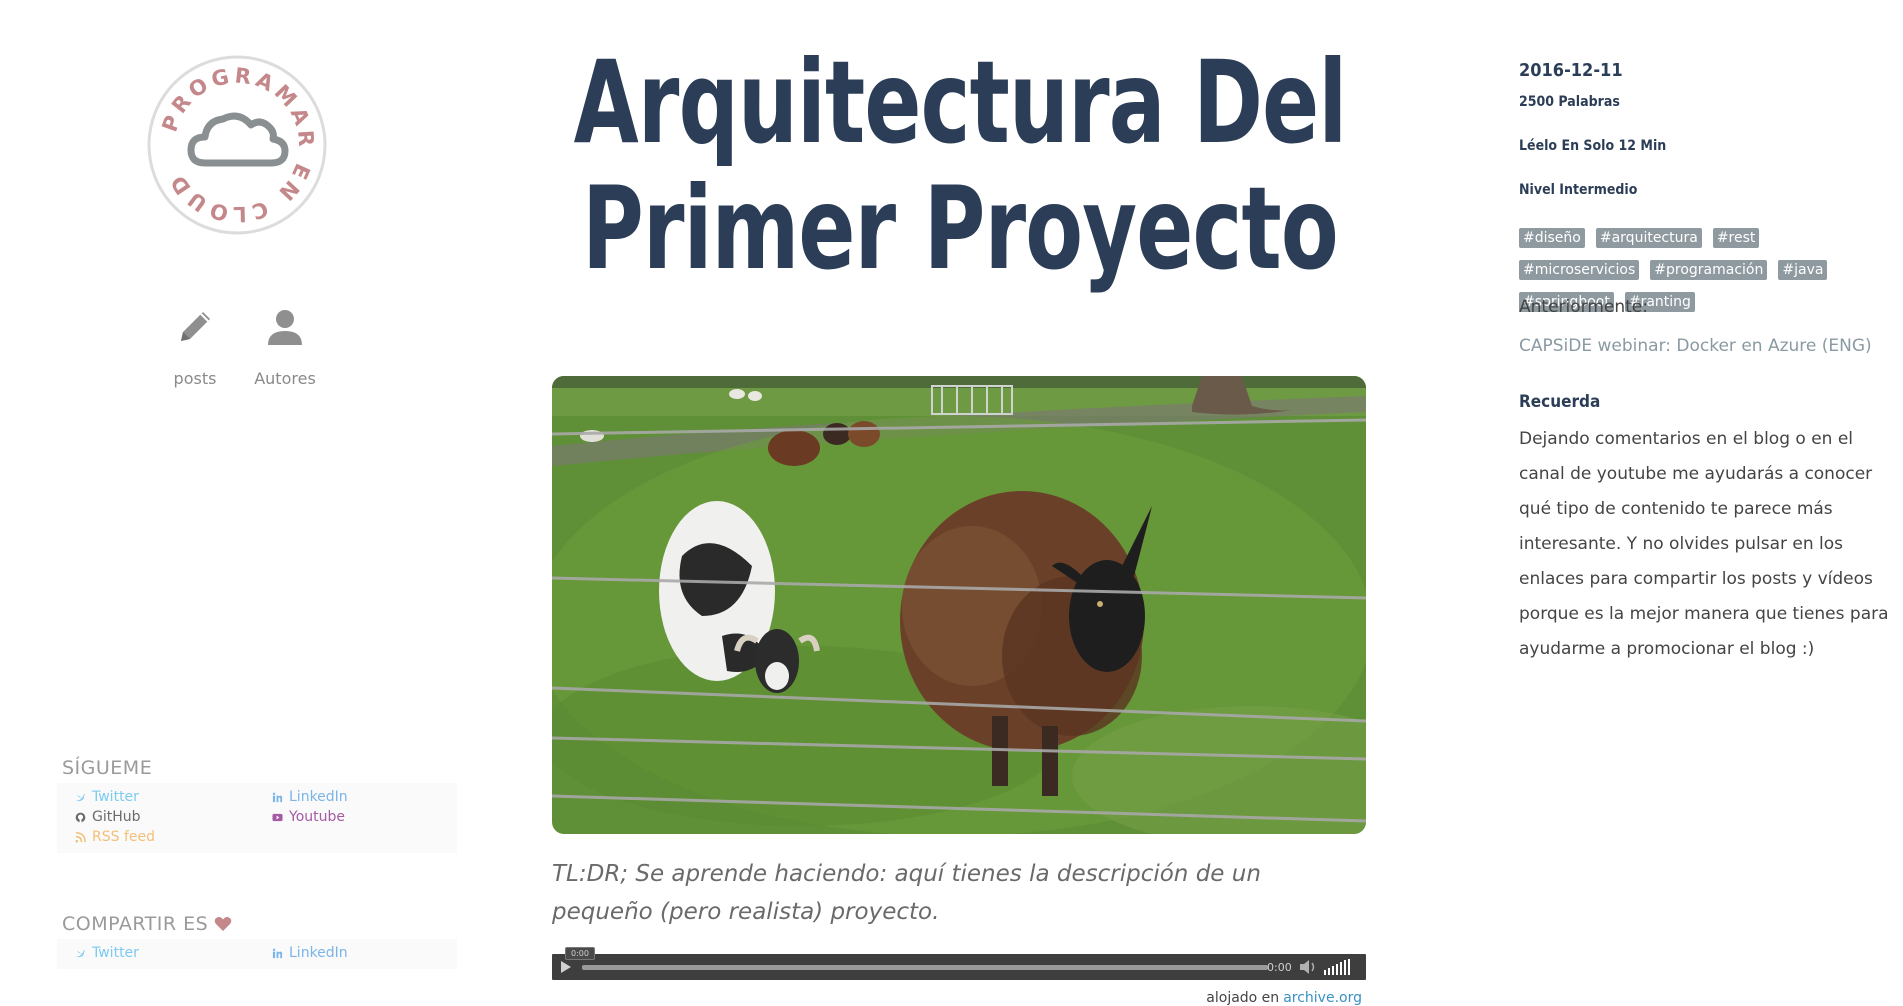 This screenshot has width=1903, height=1006. What do you see at coordinates (223, 924) in the screenshot?
I see `heart-icon` at bounding box center [223, 924].